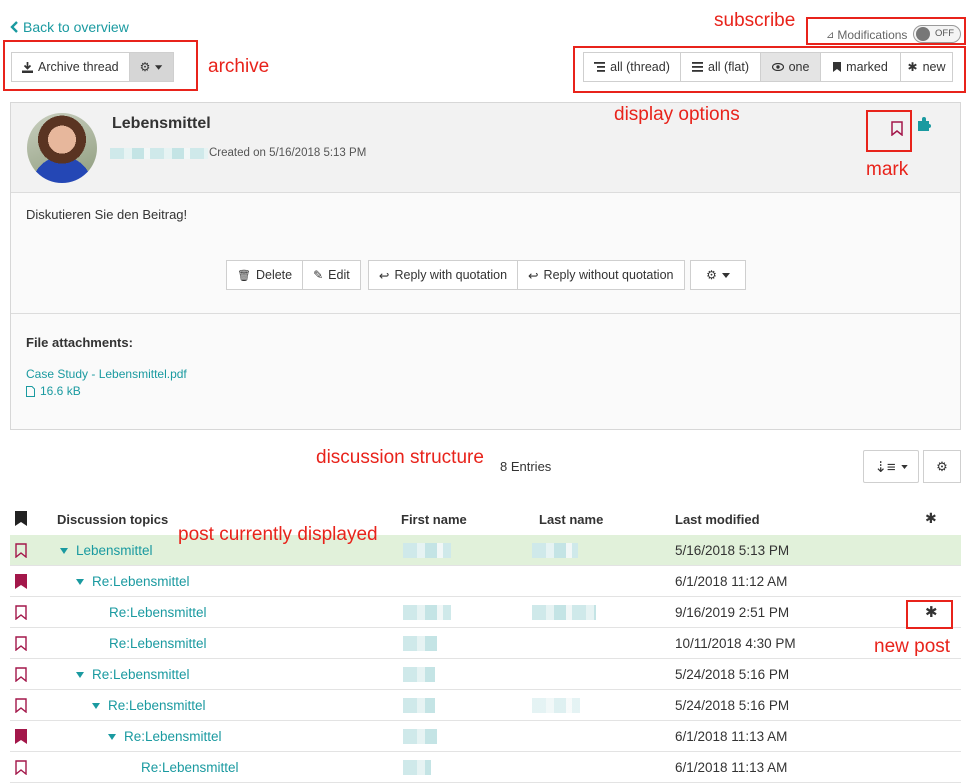 Image resolution: width=968 pixels, height=783 pixels. What do you see at coordinates (112, 519) in the screenshot?
I see `col-topics: Discussion topics` at bounding box center [112, 519].